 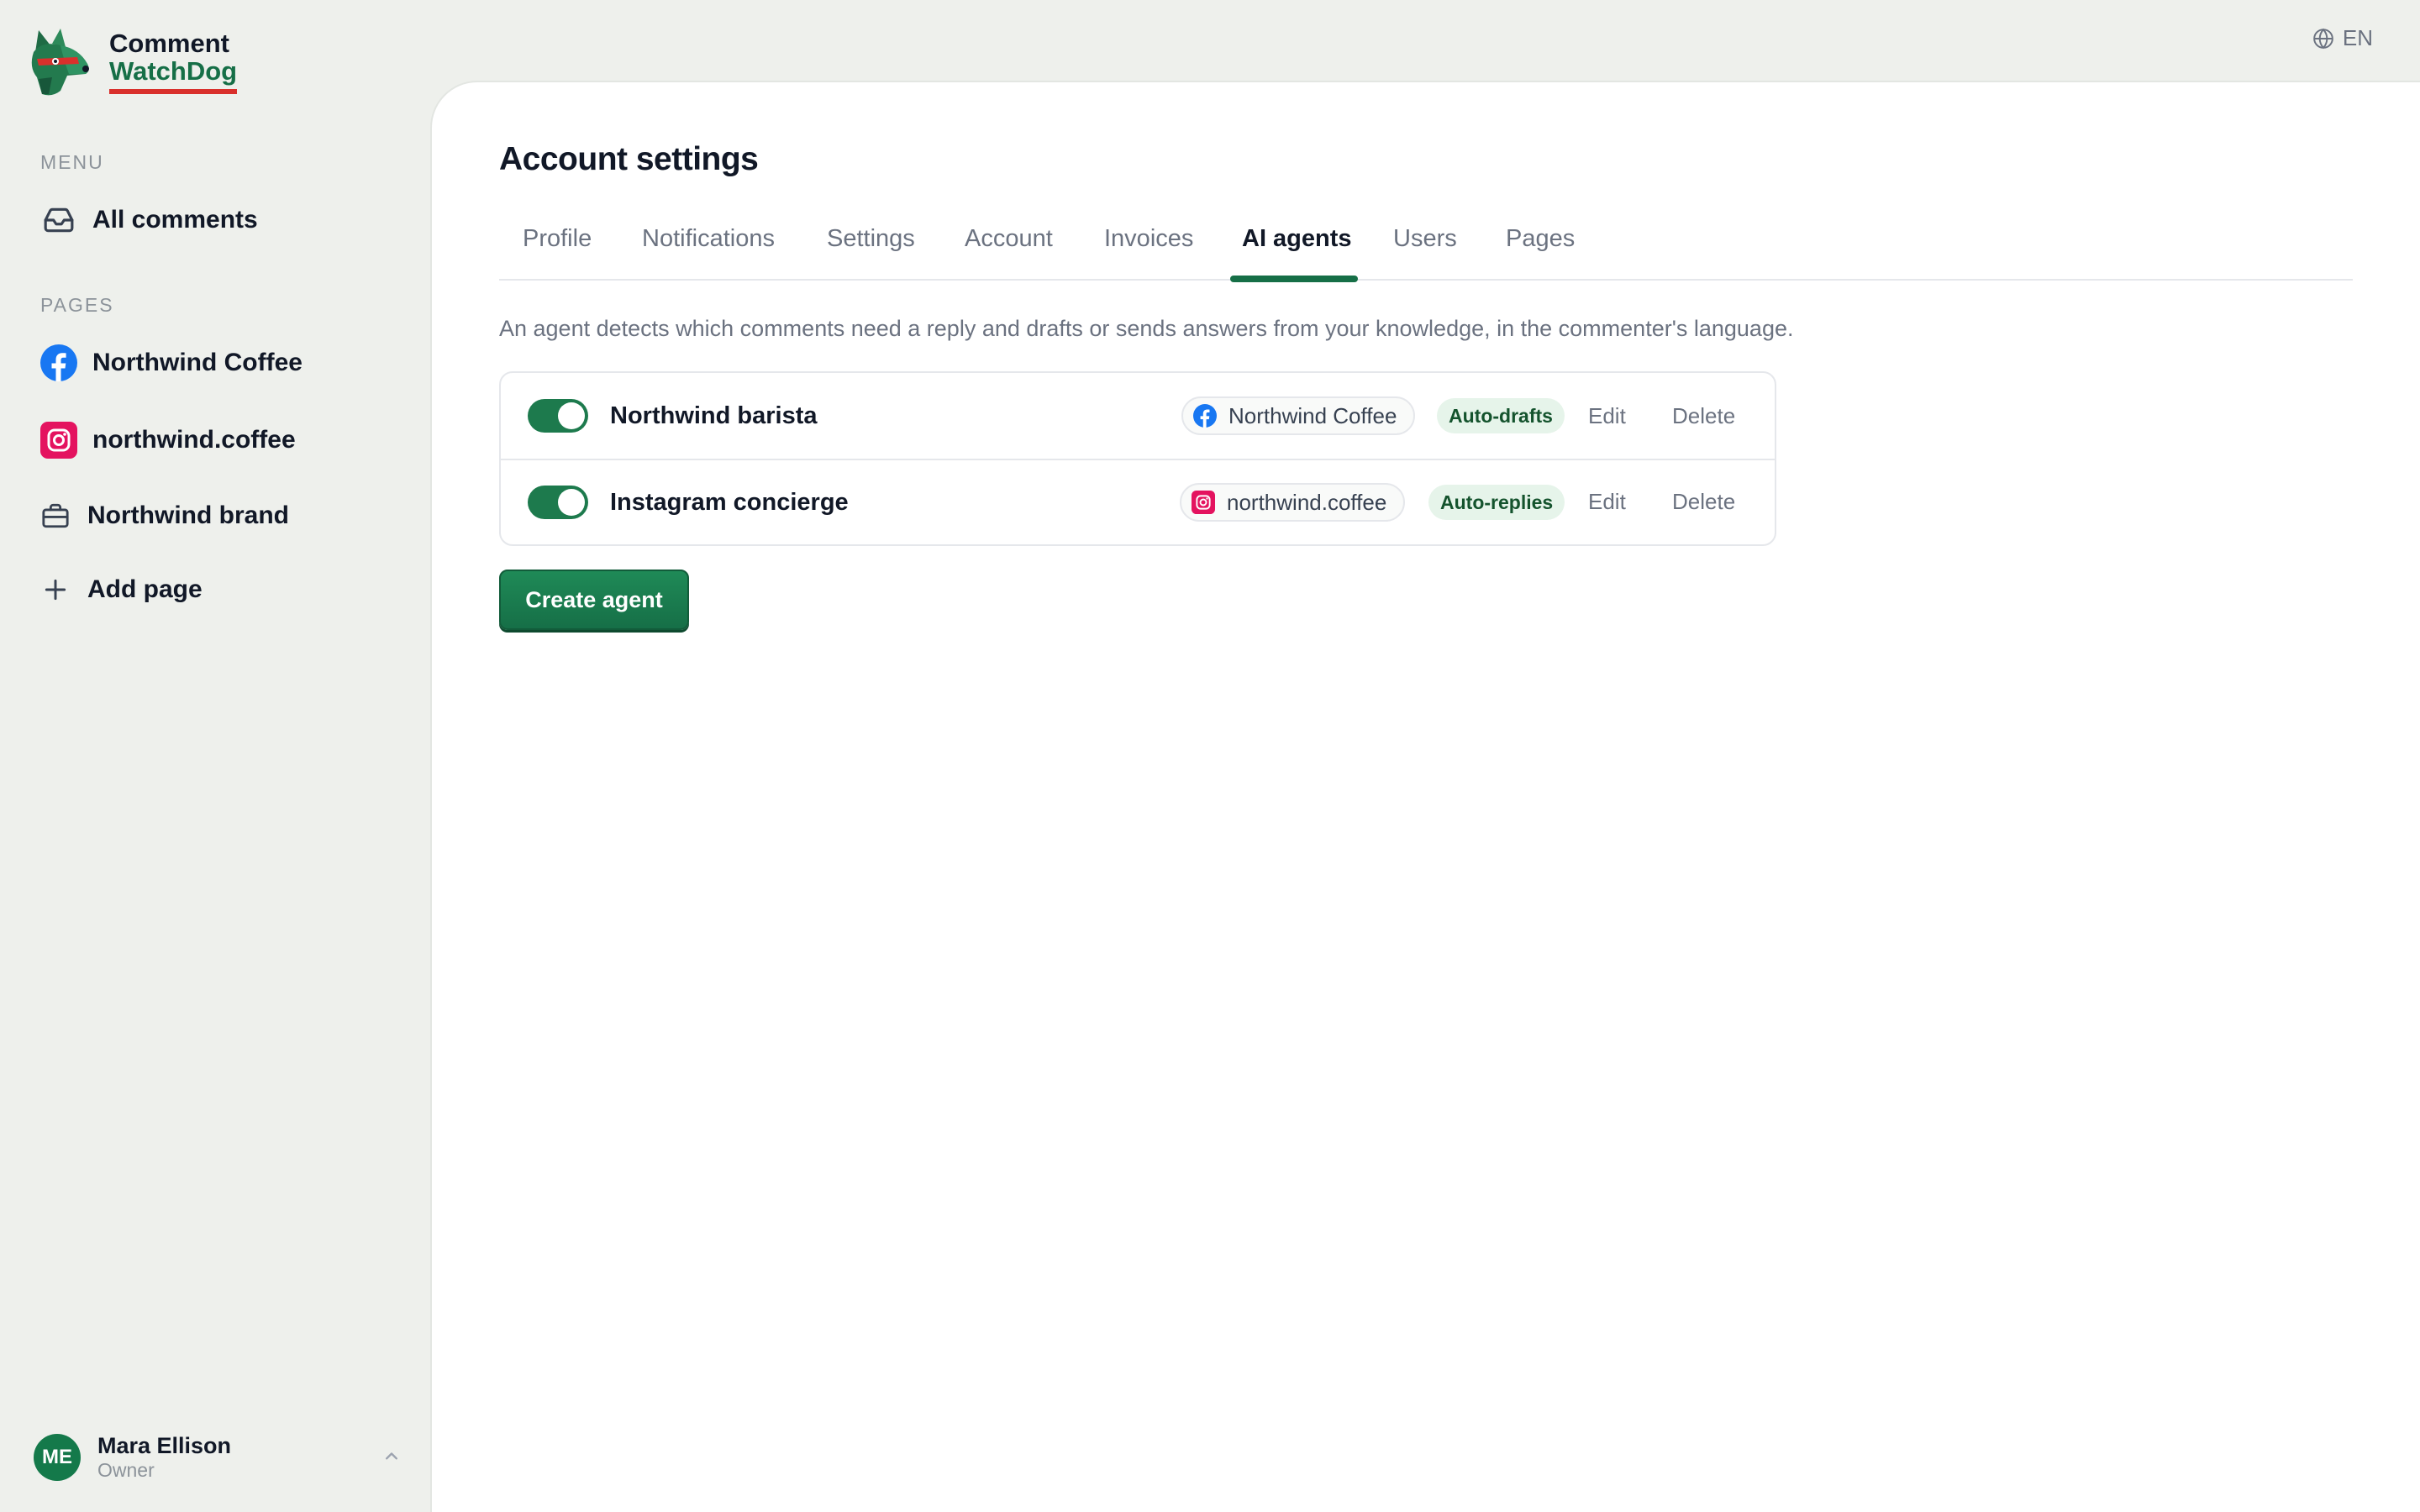 What do you see at coordinates (1540, 253) in the screenshot?
I see `tab-pages: Pages` at bounding box center [1540, 253].